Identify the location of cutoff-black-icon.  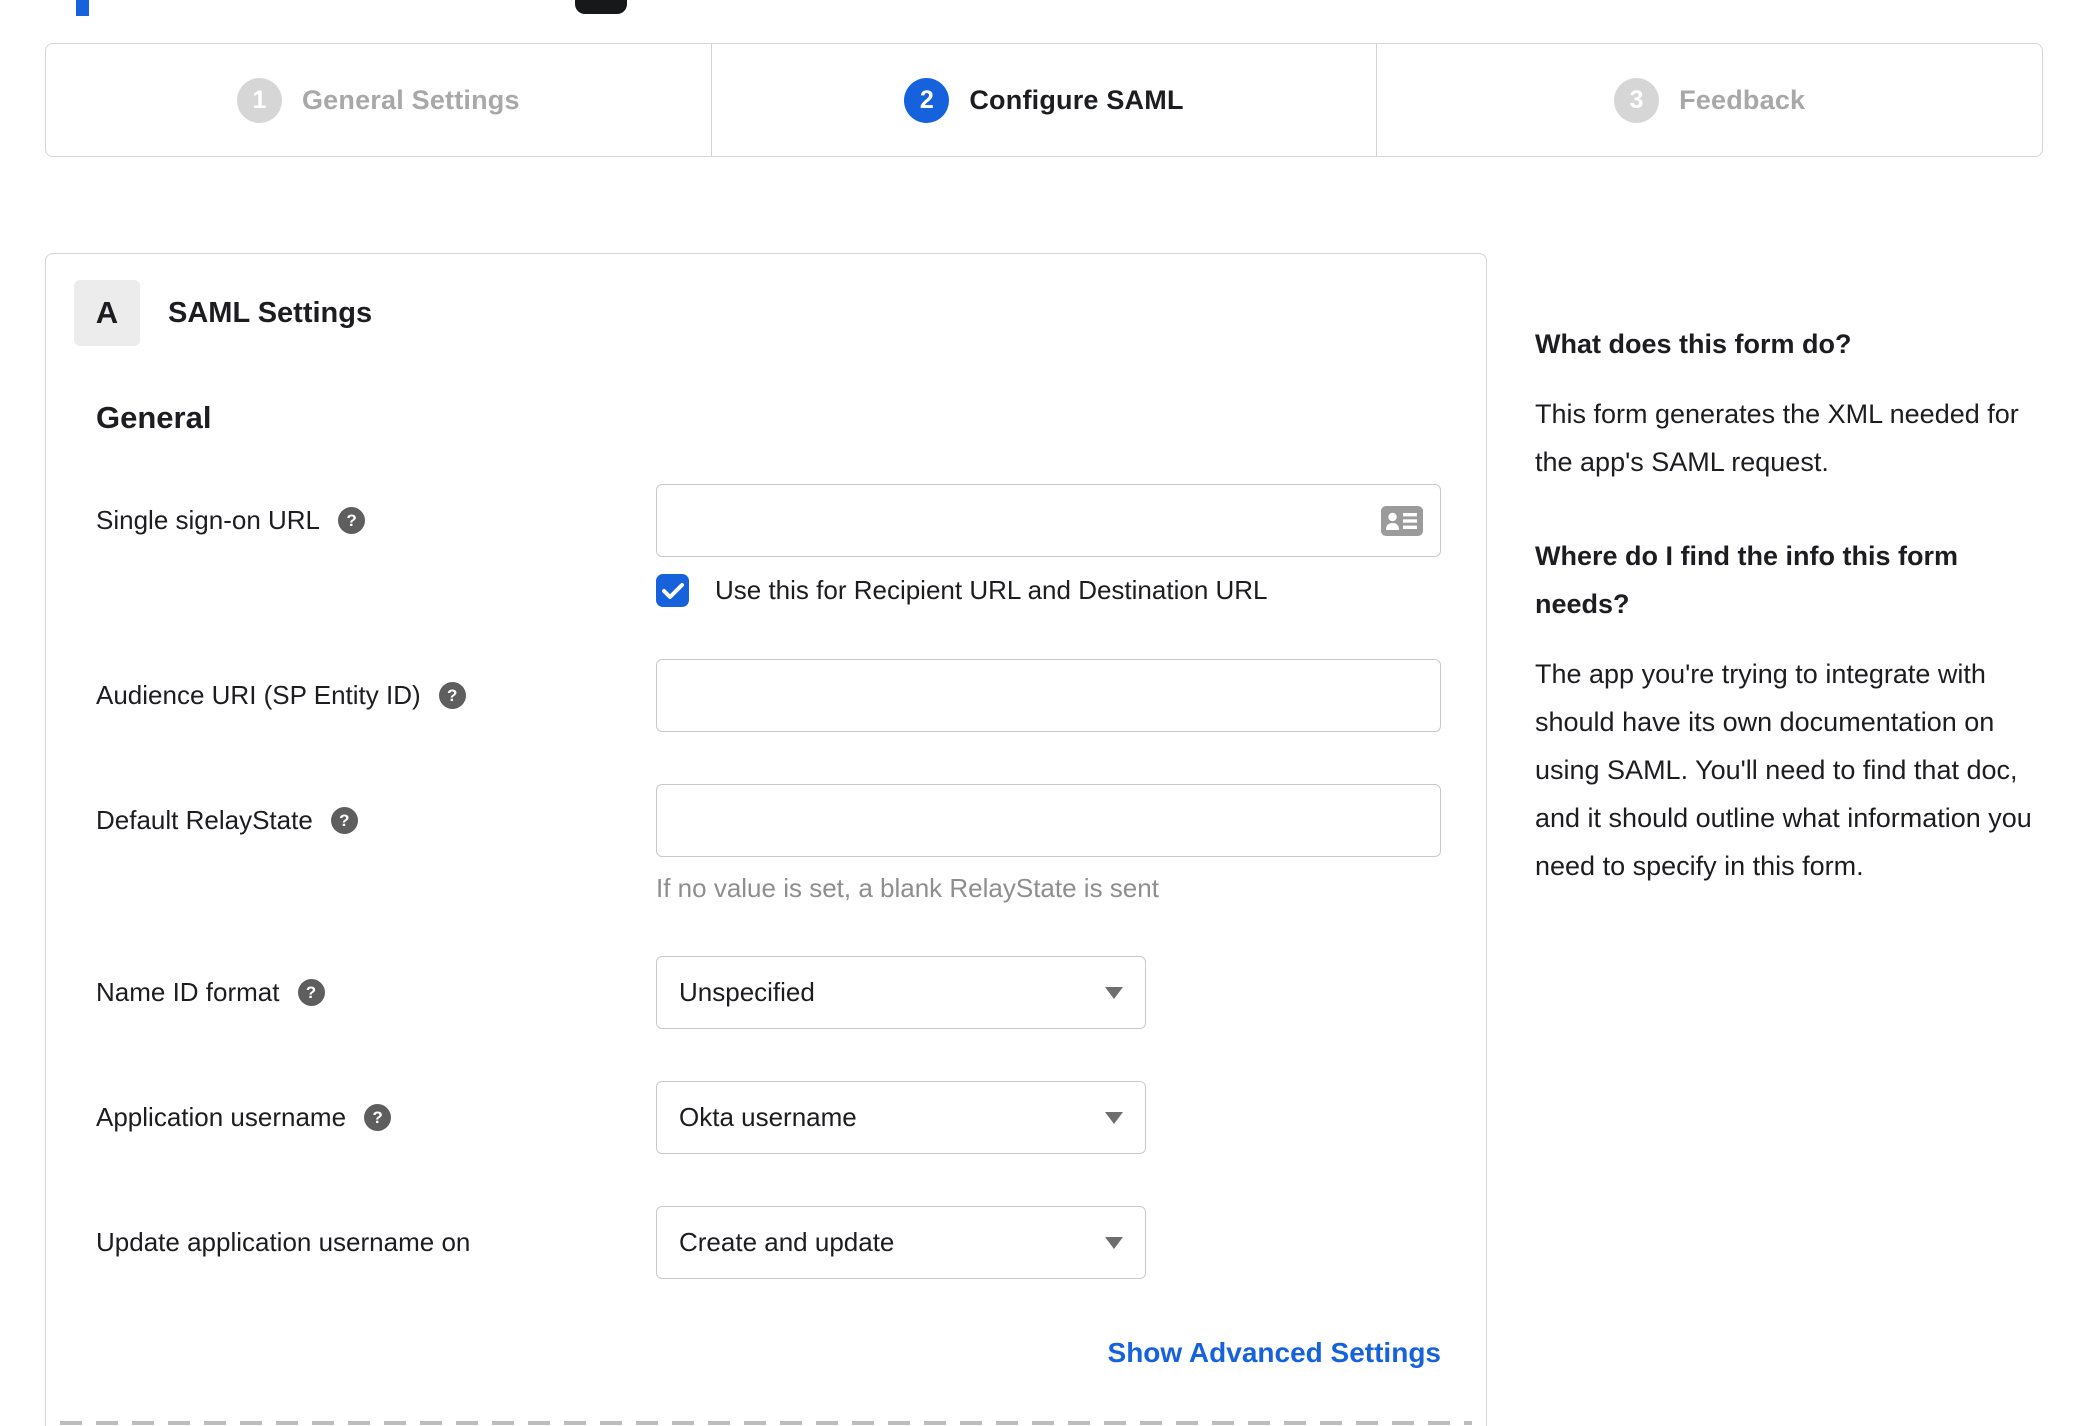
(601, 7).